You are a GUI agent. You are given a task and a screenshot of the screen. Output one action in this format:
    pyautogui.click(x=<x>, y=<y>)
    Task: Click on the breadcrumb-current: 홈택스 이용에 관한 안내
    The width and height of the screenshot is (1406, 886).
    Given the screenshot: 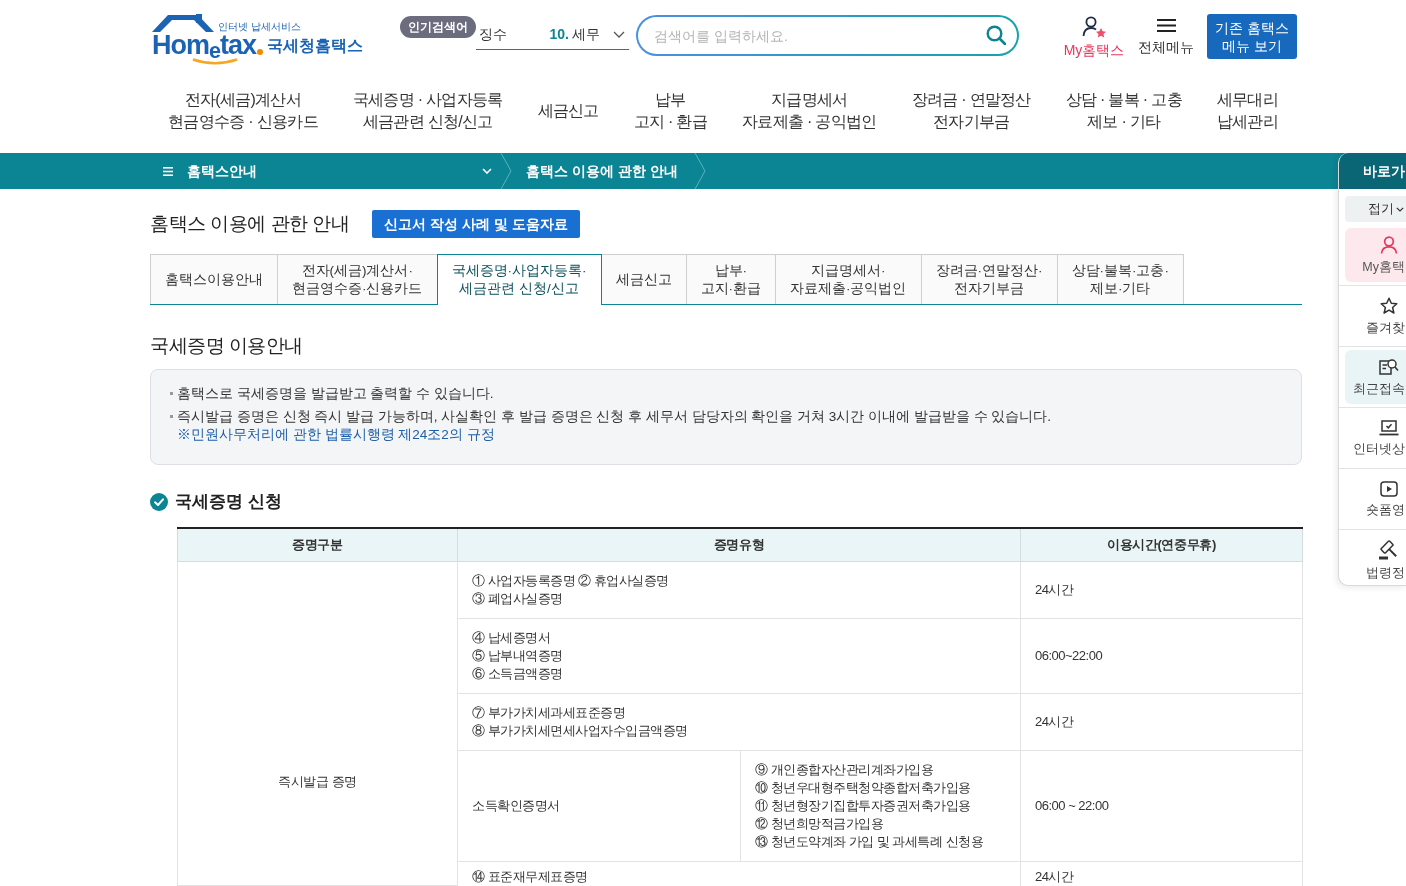 What is the action you would take?
    pyautogui.click(x=602, y=171)
    